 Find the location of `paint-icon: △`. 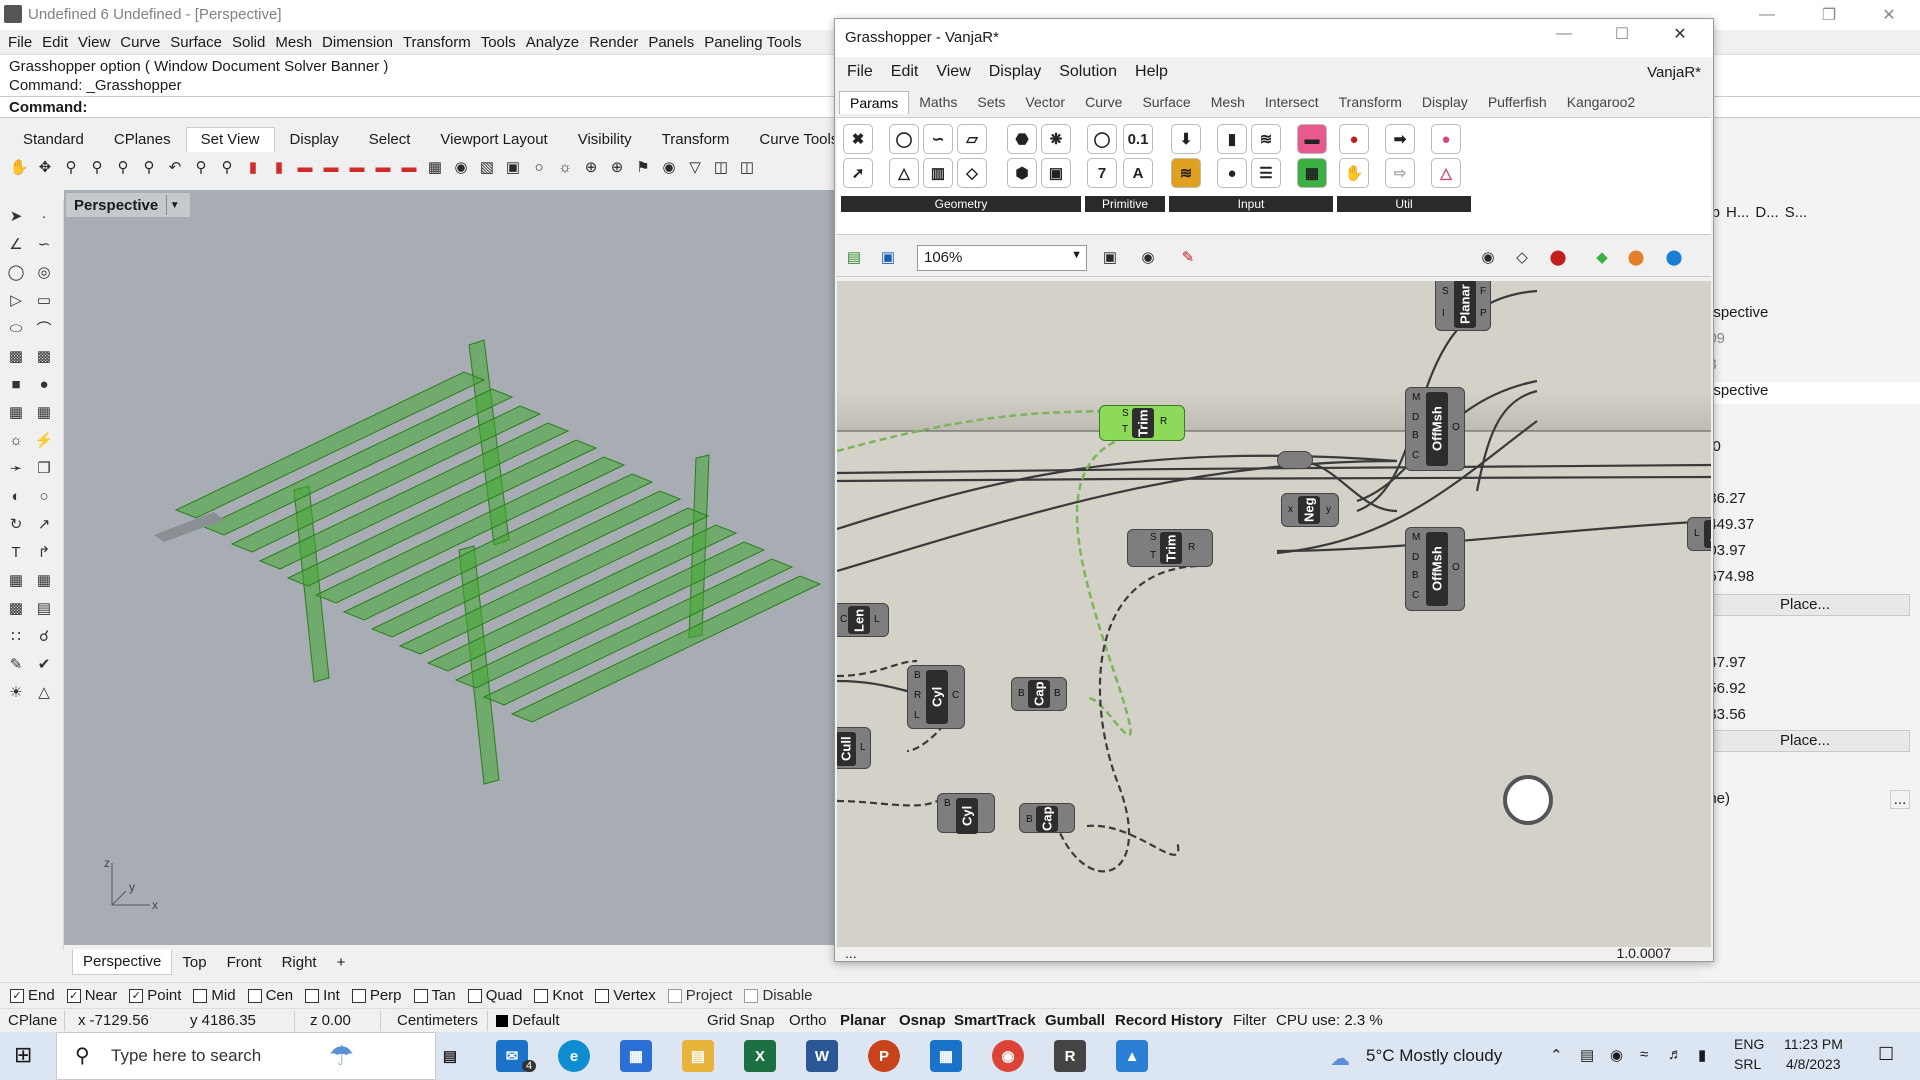

paint-icon: △ is located at coordinates (44, 692).